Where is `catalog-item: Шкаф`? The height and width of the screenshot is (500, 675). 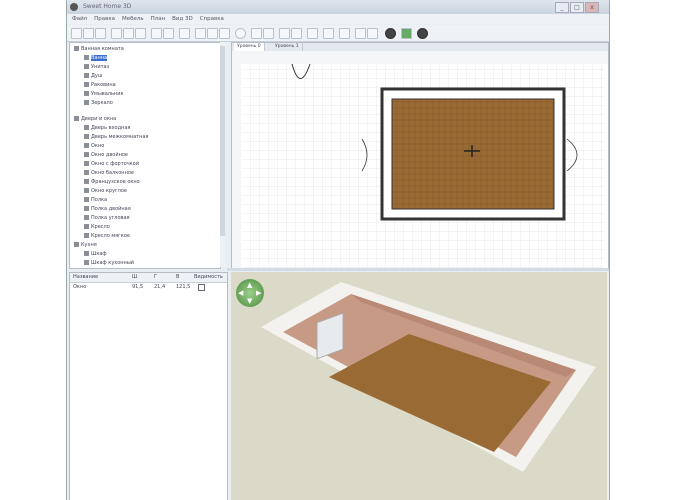
catalog-item: Шкаф is located at coordinates (95, 254).